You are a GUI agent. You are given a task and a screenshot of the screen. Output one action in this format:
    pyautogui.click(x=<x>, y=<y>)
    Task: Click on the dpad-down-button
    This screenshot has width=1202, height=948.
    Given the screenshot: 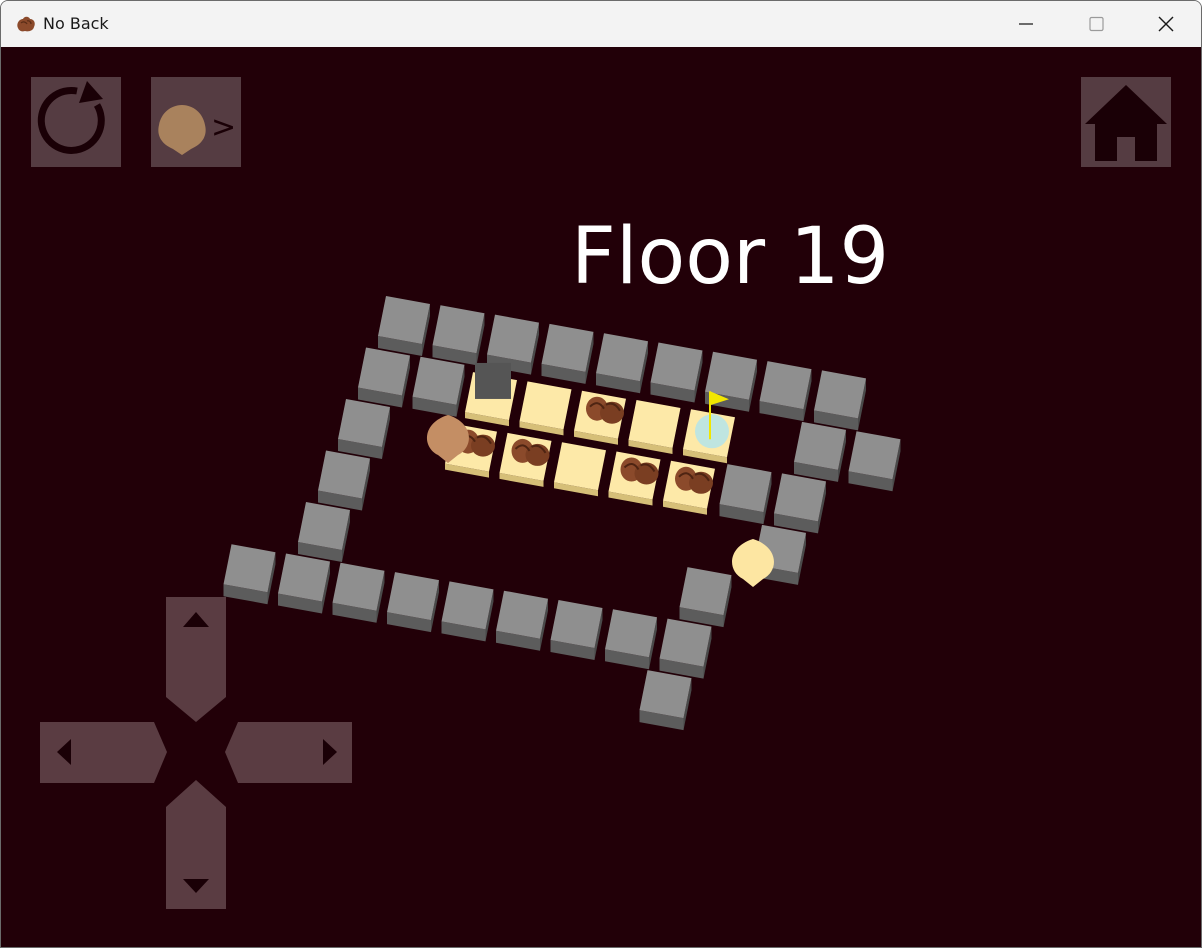 What is the action you would take?
    pyautogui.click(x=196, y=844)
    